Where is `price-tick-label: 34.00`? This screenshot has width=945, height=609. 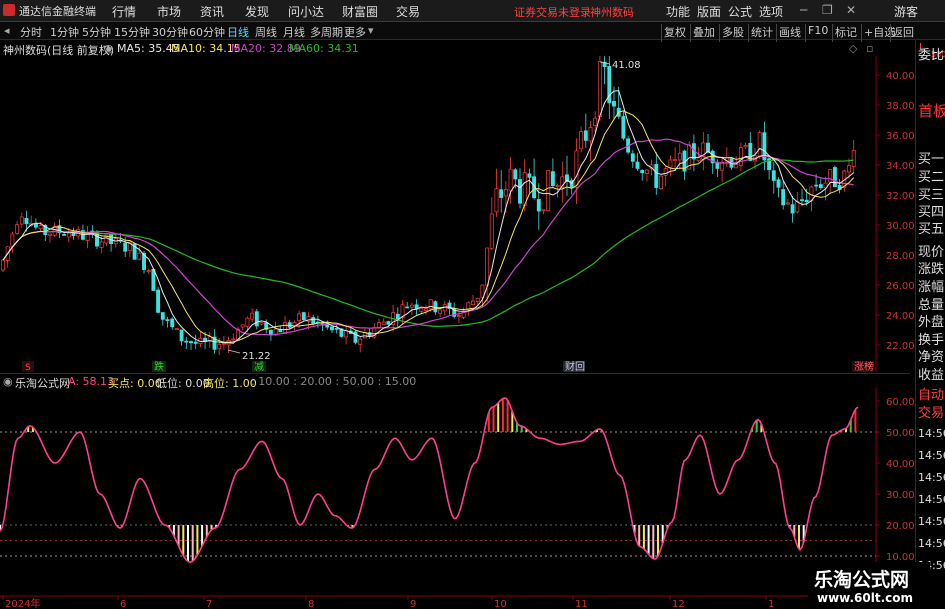
price-tick-label: 34.00 is located at coordinates (900, 166).